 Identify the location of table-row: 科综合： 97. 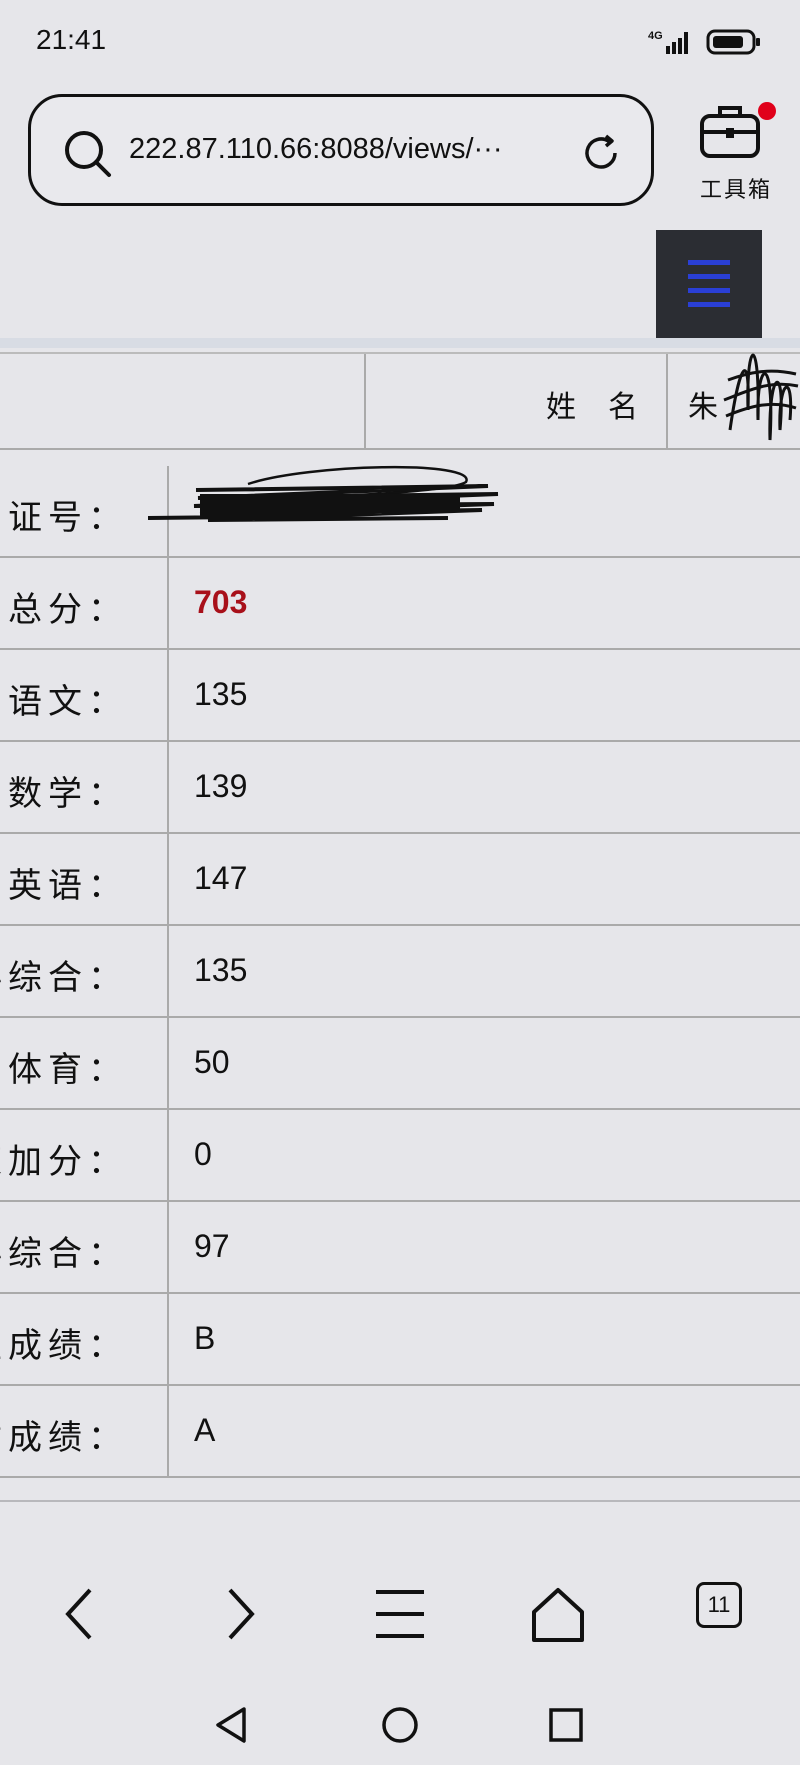
(400, 1248).